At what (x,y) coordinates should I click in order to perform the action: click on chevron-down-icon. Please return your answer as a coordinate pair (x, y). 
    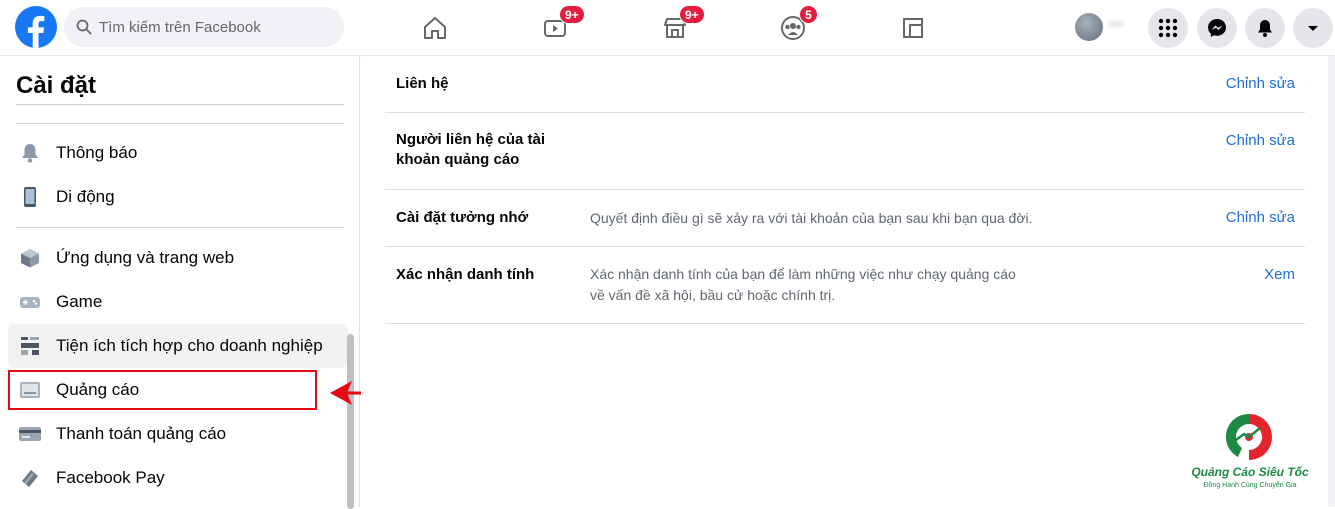
    Looking at the image, I should click on (1313, 28).